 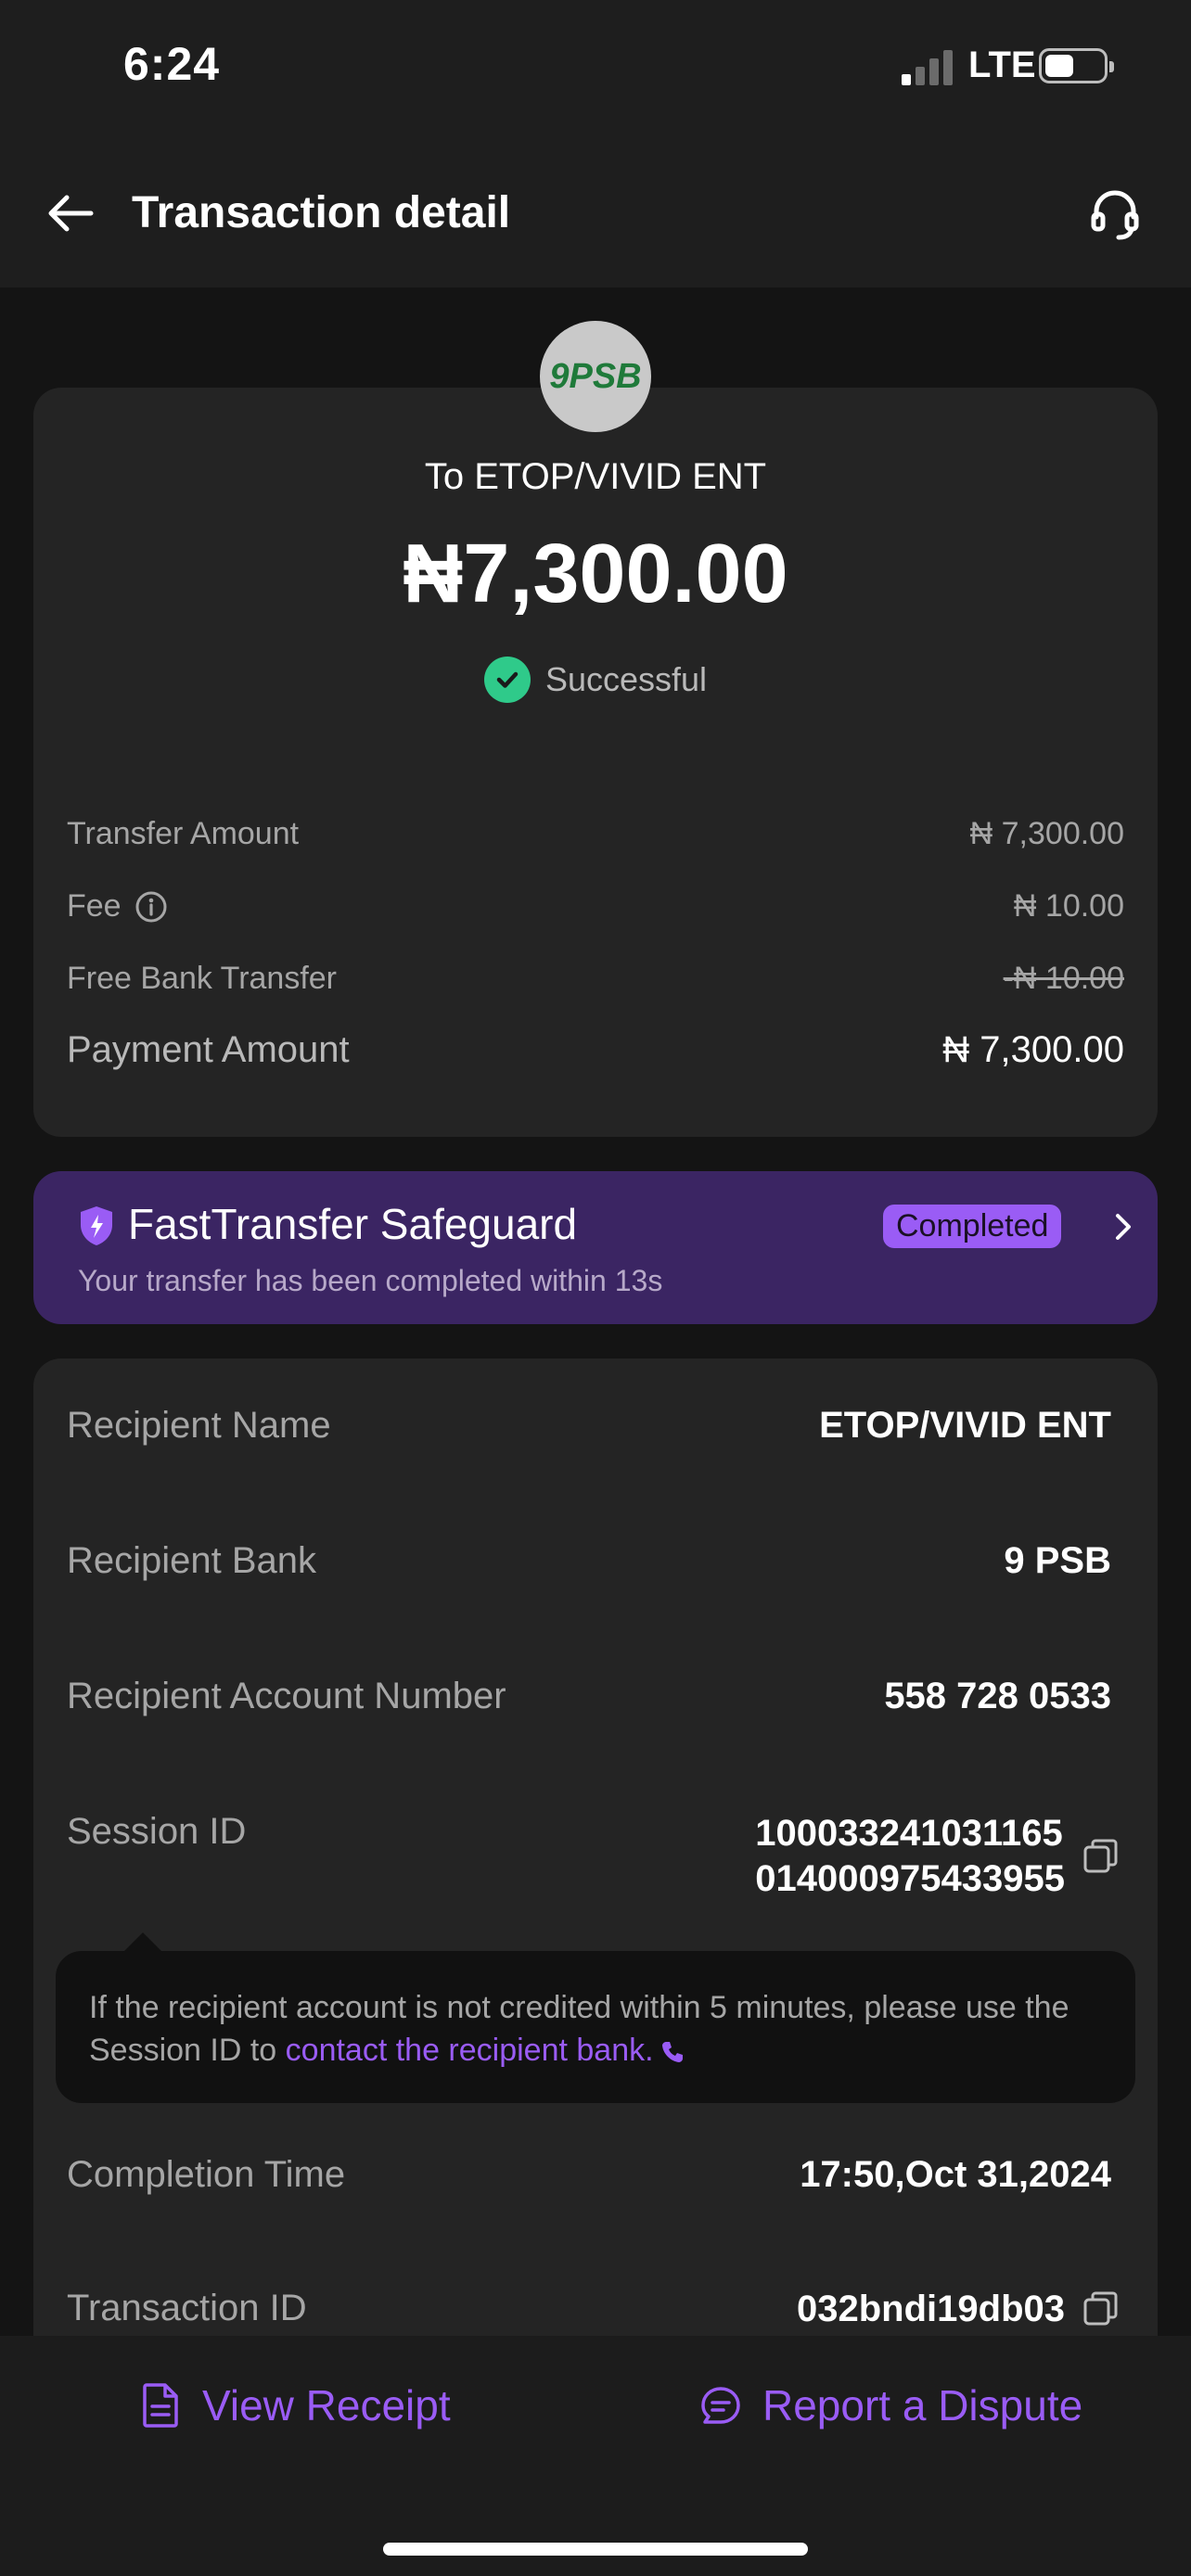 I want to click on app-header: Transaction detail, so click(x=595, y=213).